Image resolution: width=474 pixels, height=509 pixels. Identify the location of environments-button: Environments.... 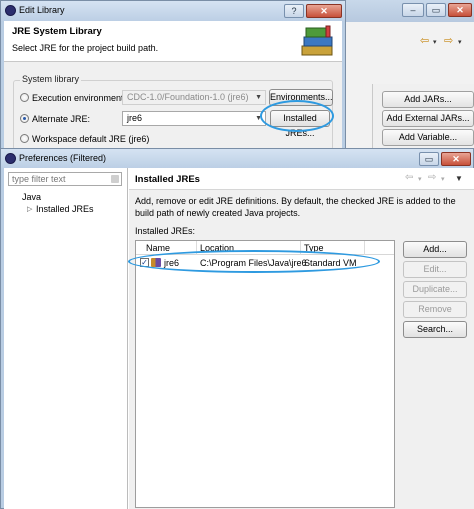
(301, 97).